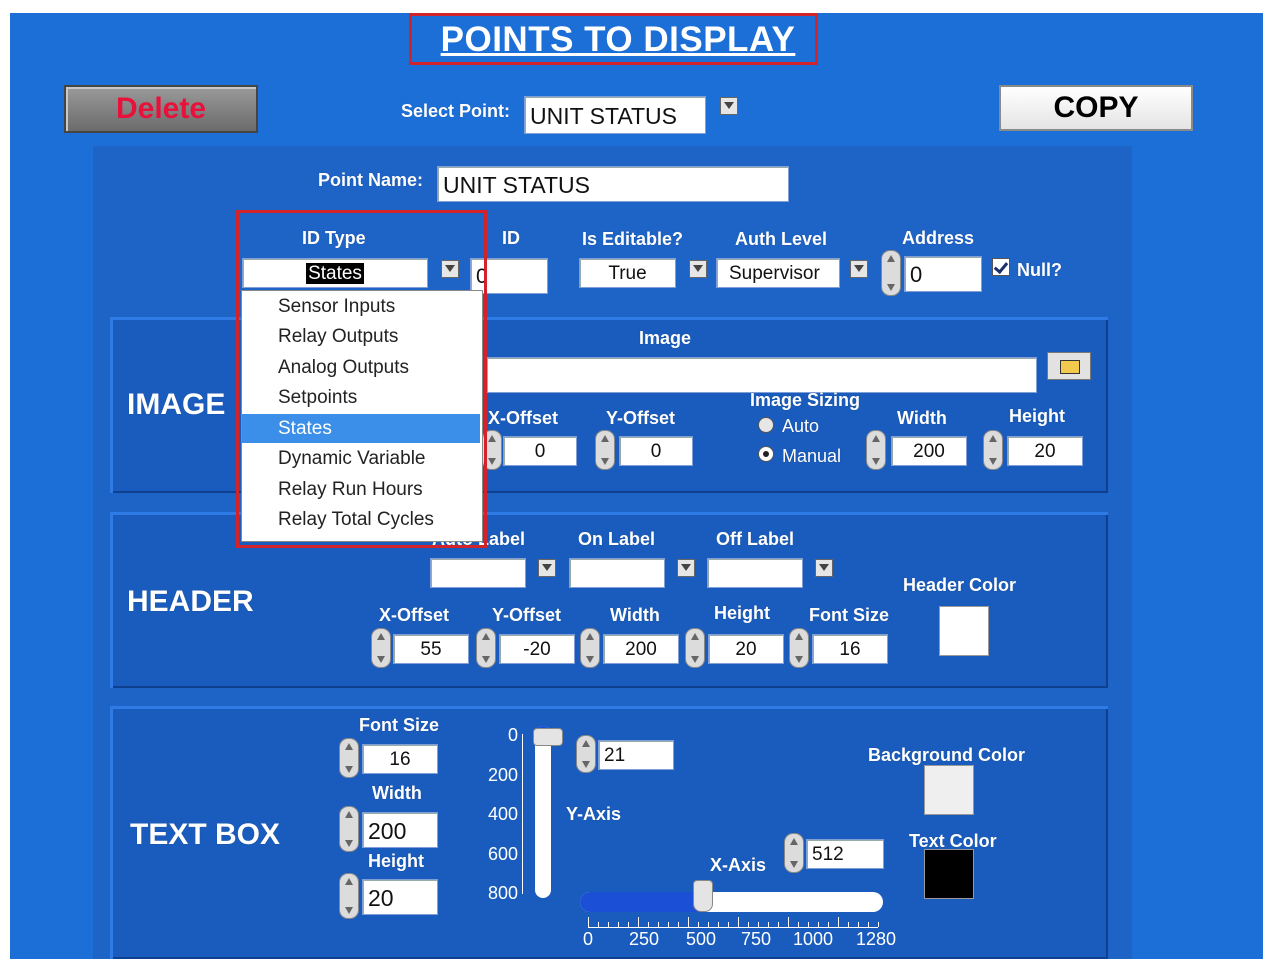 This screenshot has width=1263, height=959. What do you see at coordinates (615, 115) in the screenshot?
I see `select-point-field: UNIT STATUS` at bounding box center [615, 115].